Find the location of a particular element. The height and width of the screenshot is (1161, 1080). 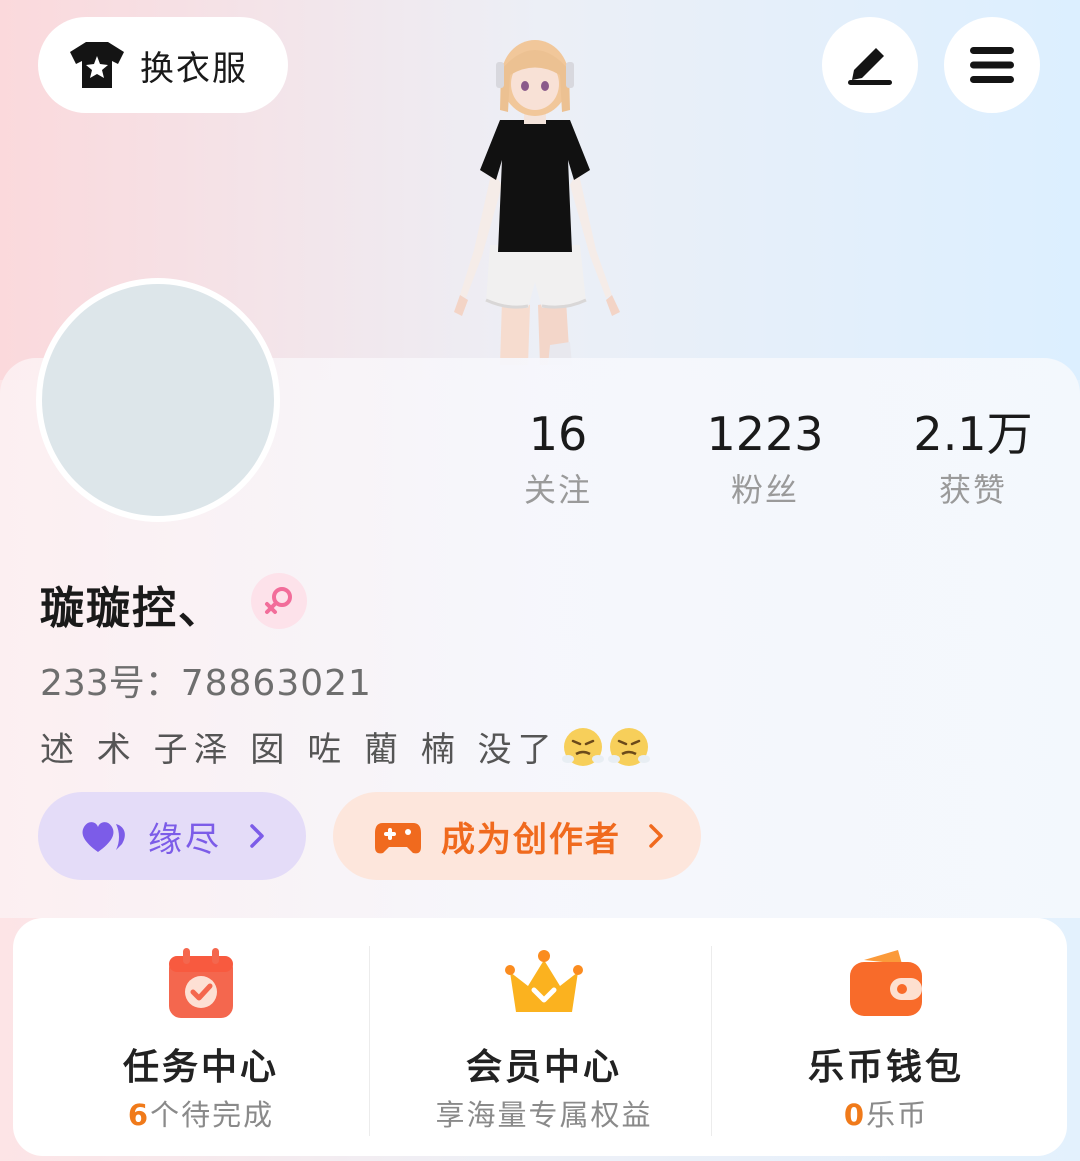

gamepad-icon is located at coordinates (398, 838).